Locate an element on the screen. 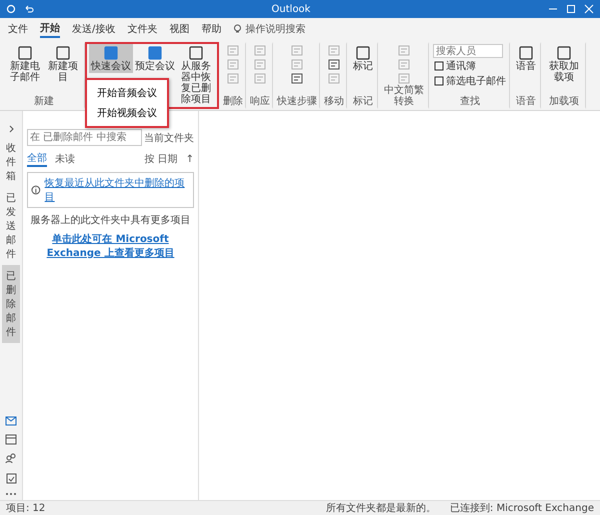  filter-tab: 未读 is located at coordinates (65, 159).